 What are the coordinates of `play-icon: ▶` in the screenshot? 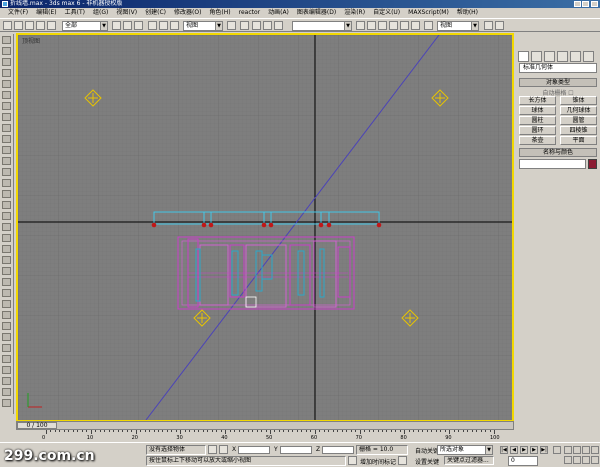 It's located at (524, 450).